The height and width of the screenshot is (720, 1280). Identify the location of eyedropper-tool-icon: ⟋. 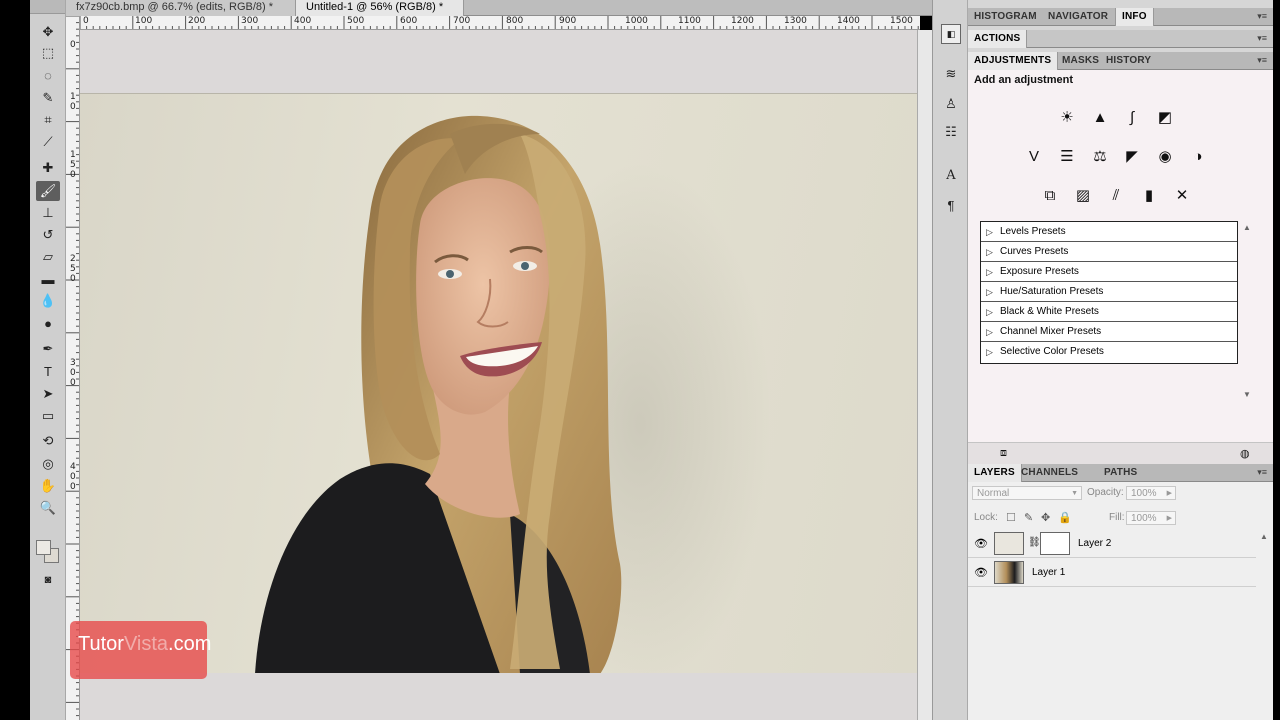
(48, 142).